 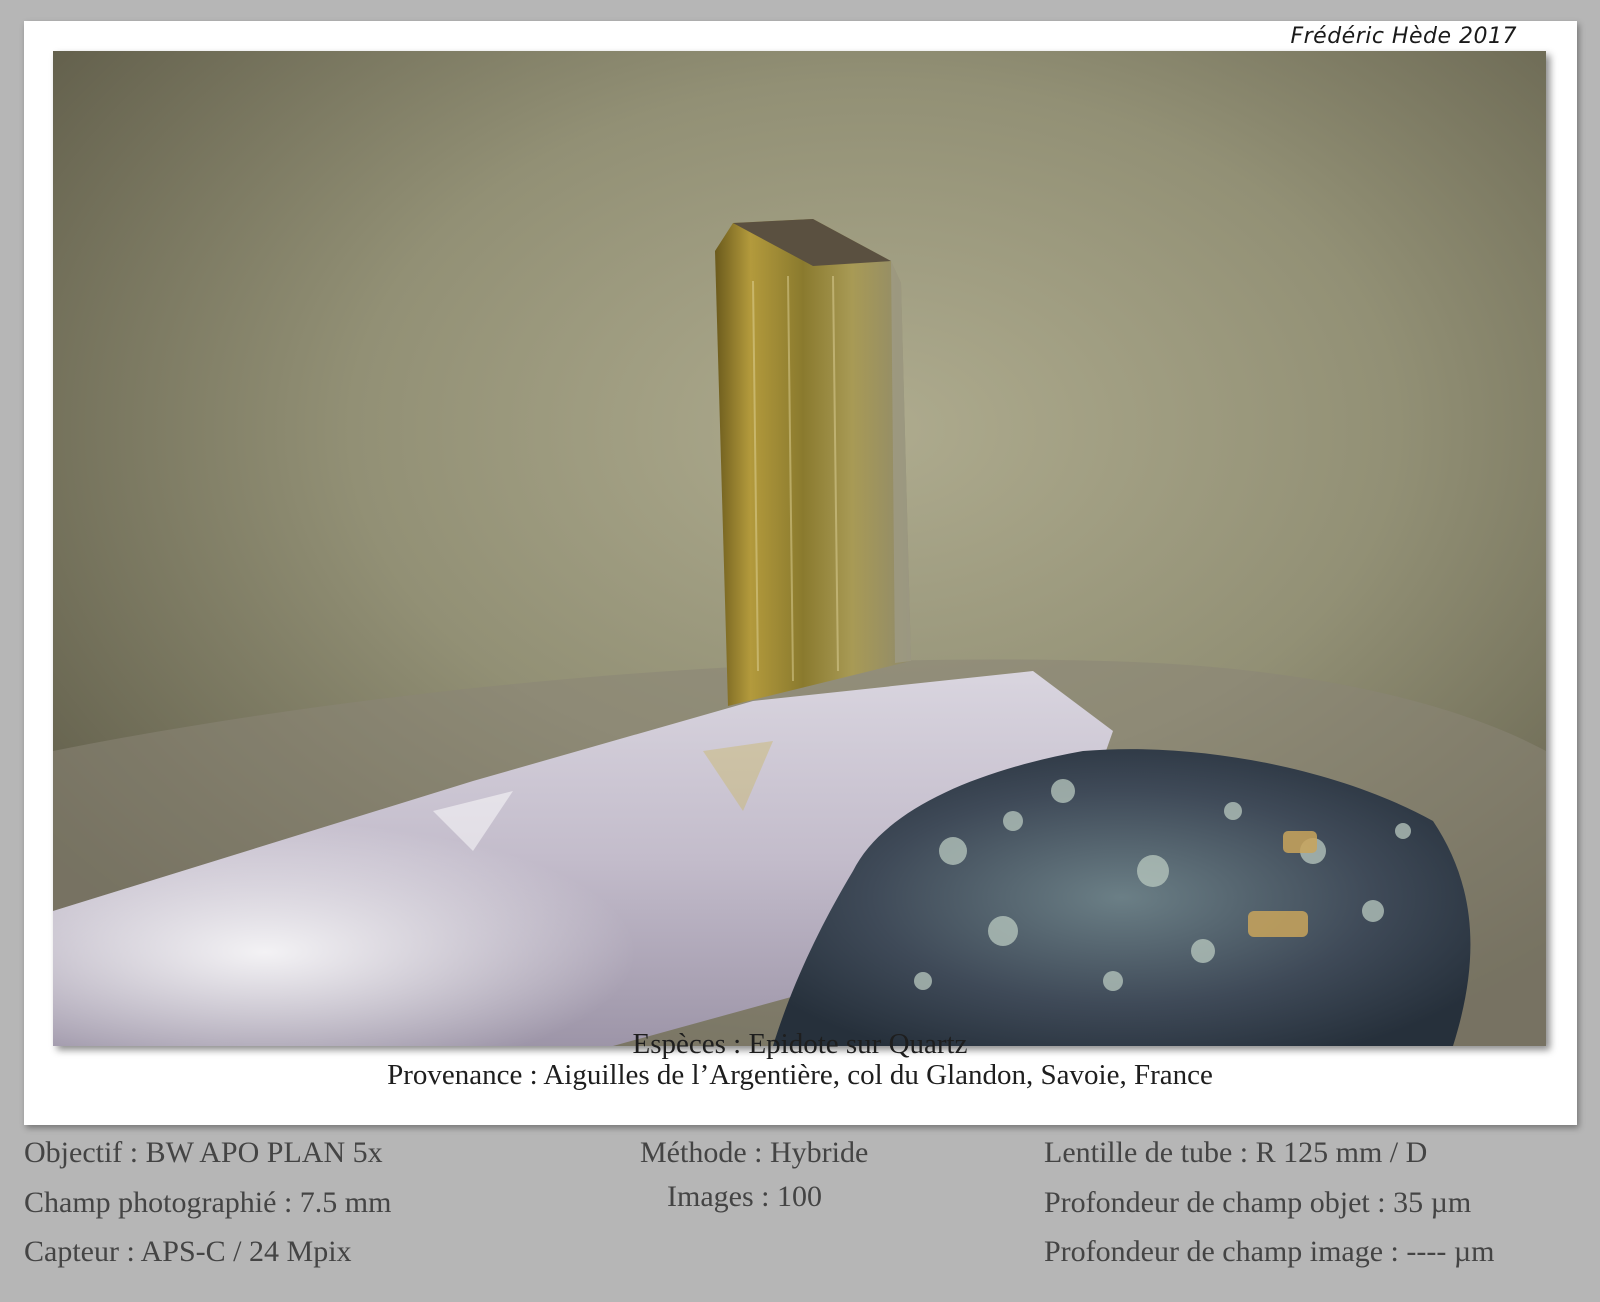 What do you see at coordinates (1258, 1202) in the screenshot?
I see `spec-object-dof: Profondeur de champ objet : 35 µm` at bounding box center [1258, 1202].